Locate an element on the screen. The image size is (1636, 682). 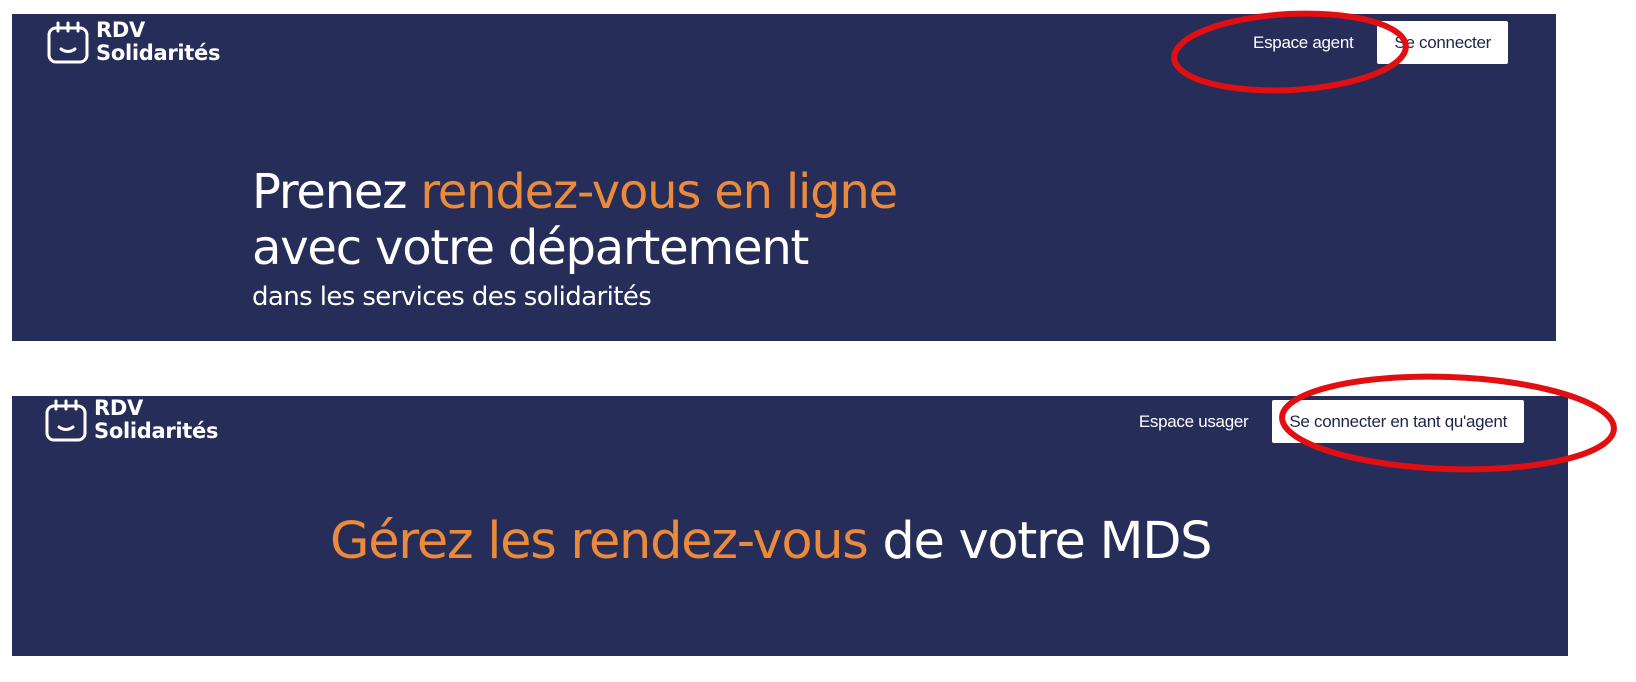
hero-line-1-plain: Prenez is located at coordinates (336, 192).